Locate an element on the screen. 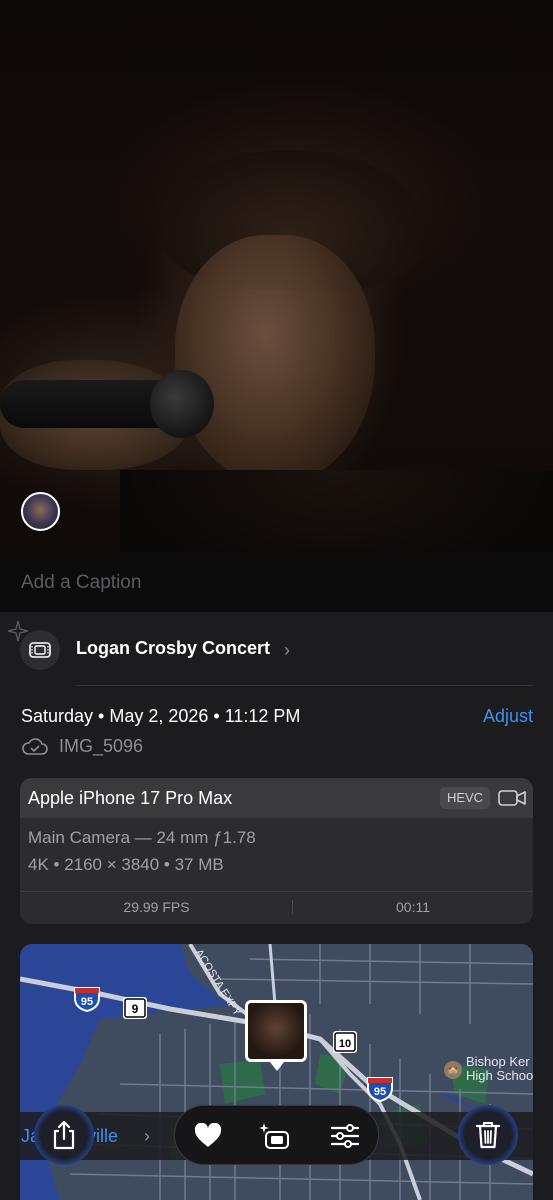 This screenshot has width=553, height=1200. capture-date: Saturday • May 2, 2026 • 11:12 PM is located at coordinates (161, 716).